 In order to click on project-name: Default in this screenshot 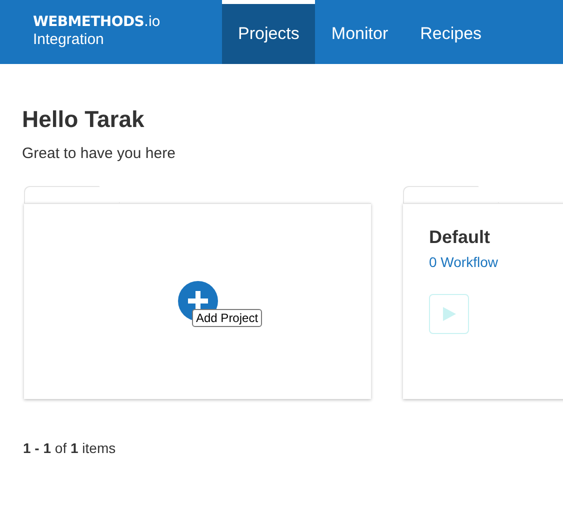, I will do `click(459, 237)`.